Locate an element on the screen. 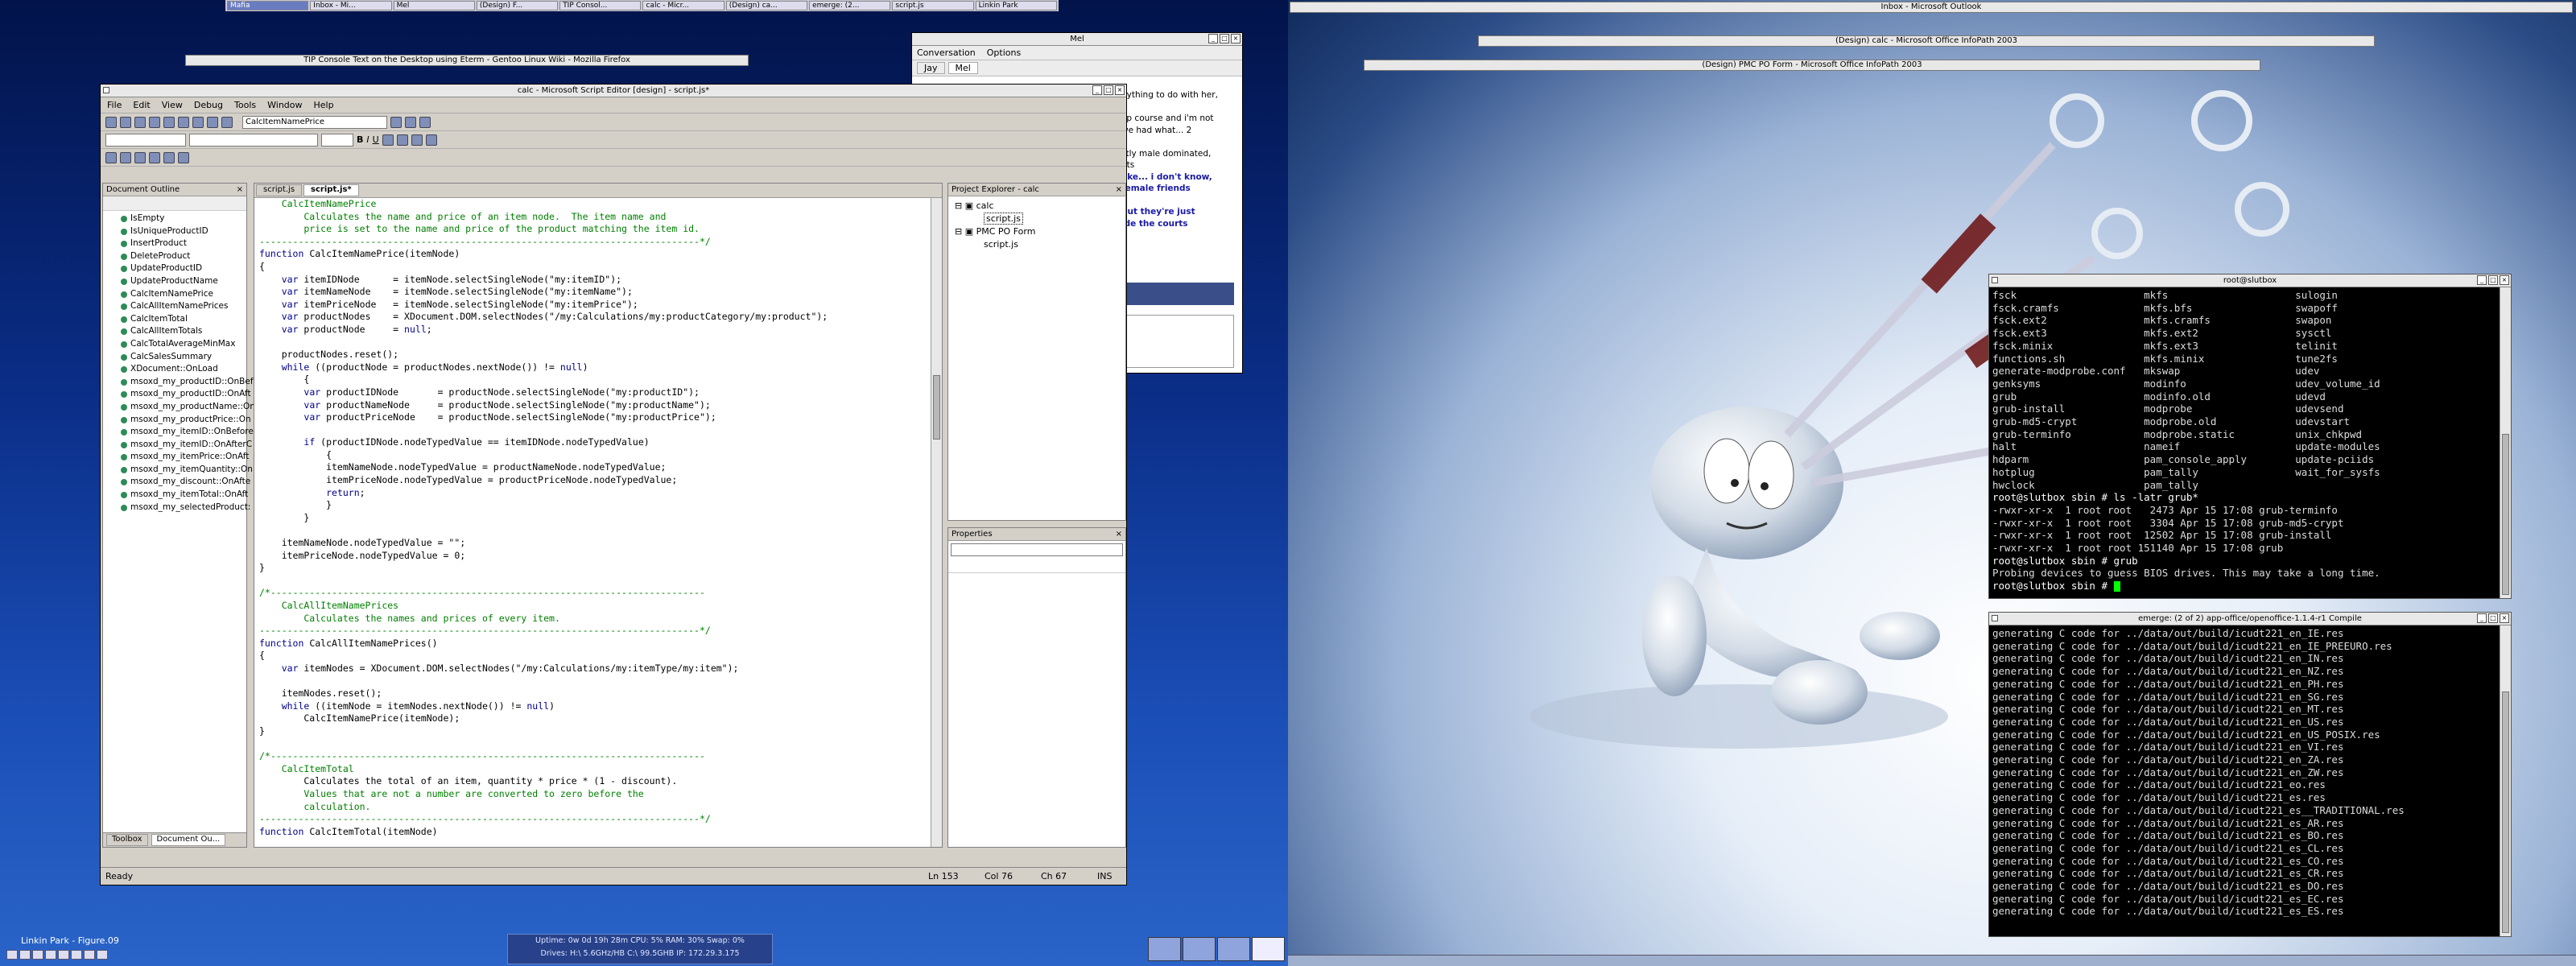 The image size is (2576, 966). paste-icon is located at coordinates (183, 122).